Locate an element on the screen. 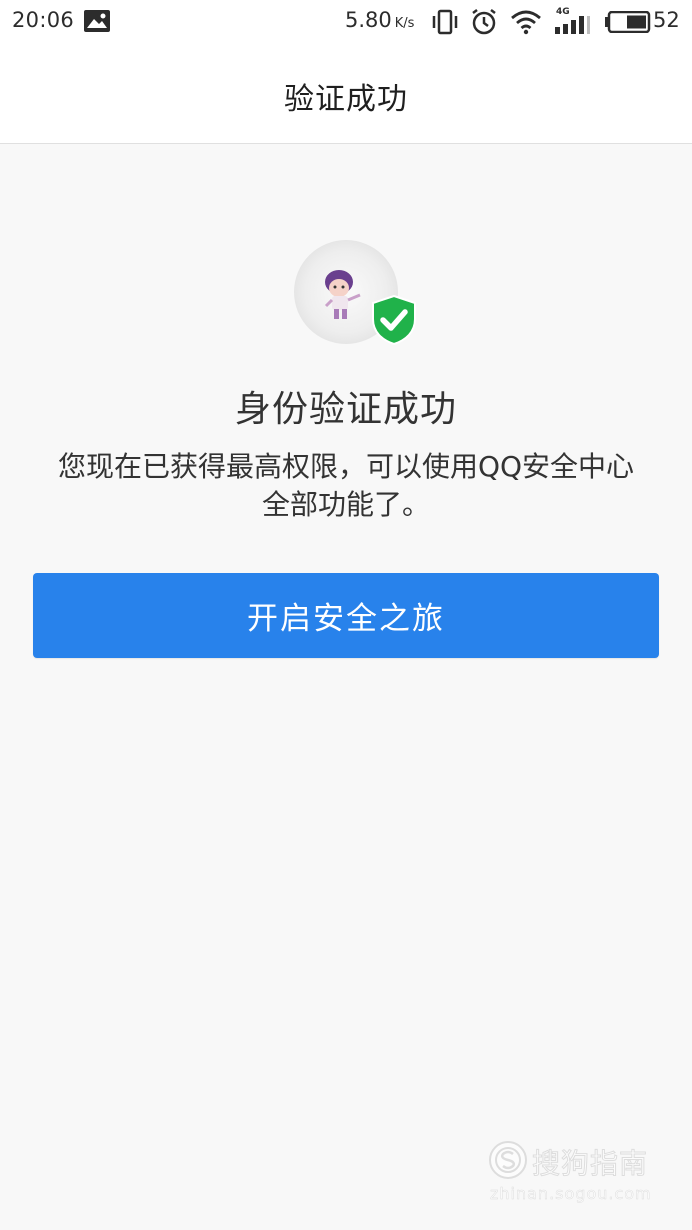  result-title: 身份验证成功 is located at coordinates (345, 409).